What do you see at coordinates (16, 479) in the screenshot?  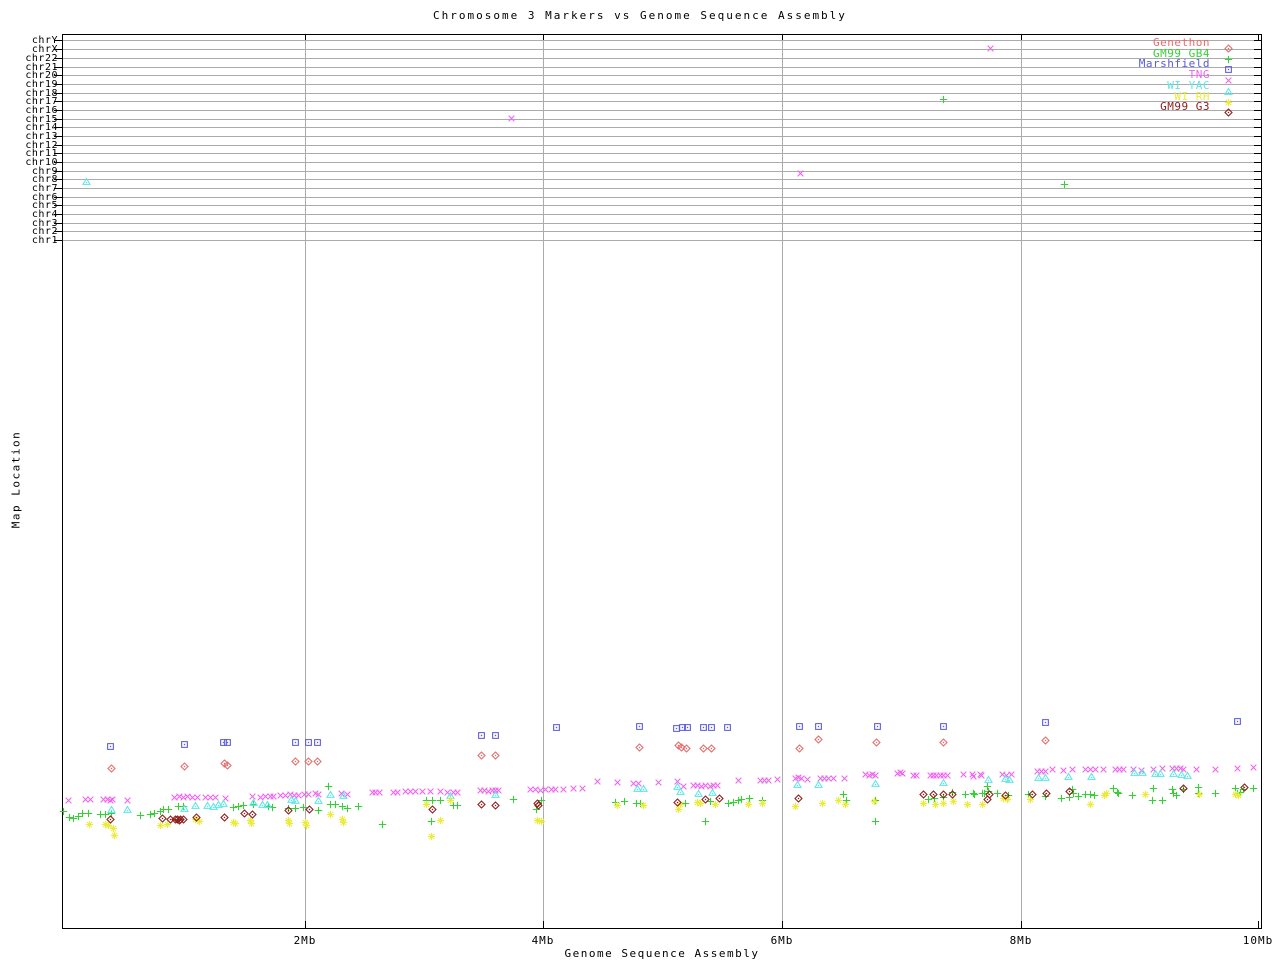 I see `y-axis-label: Map Location` at bounding box center [16, 479].